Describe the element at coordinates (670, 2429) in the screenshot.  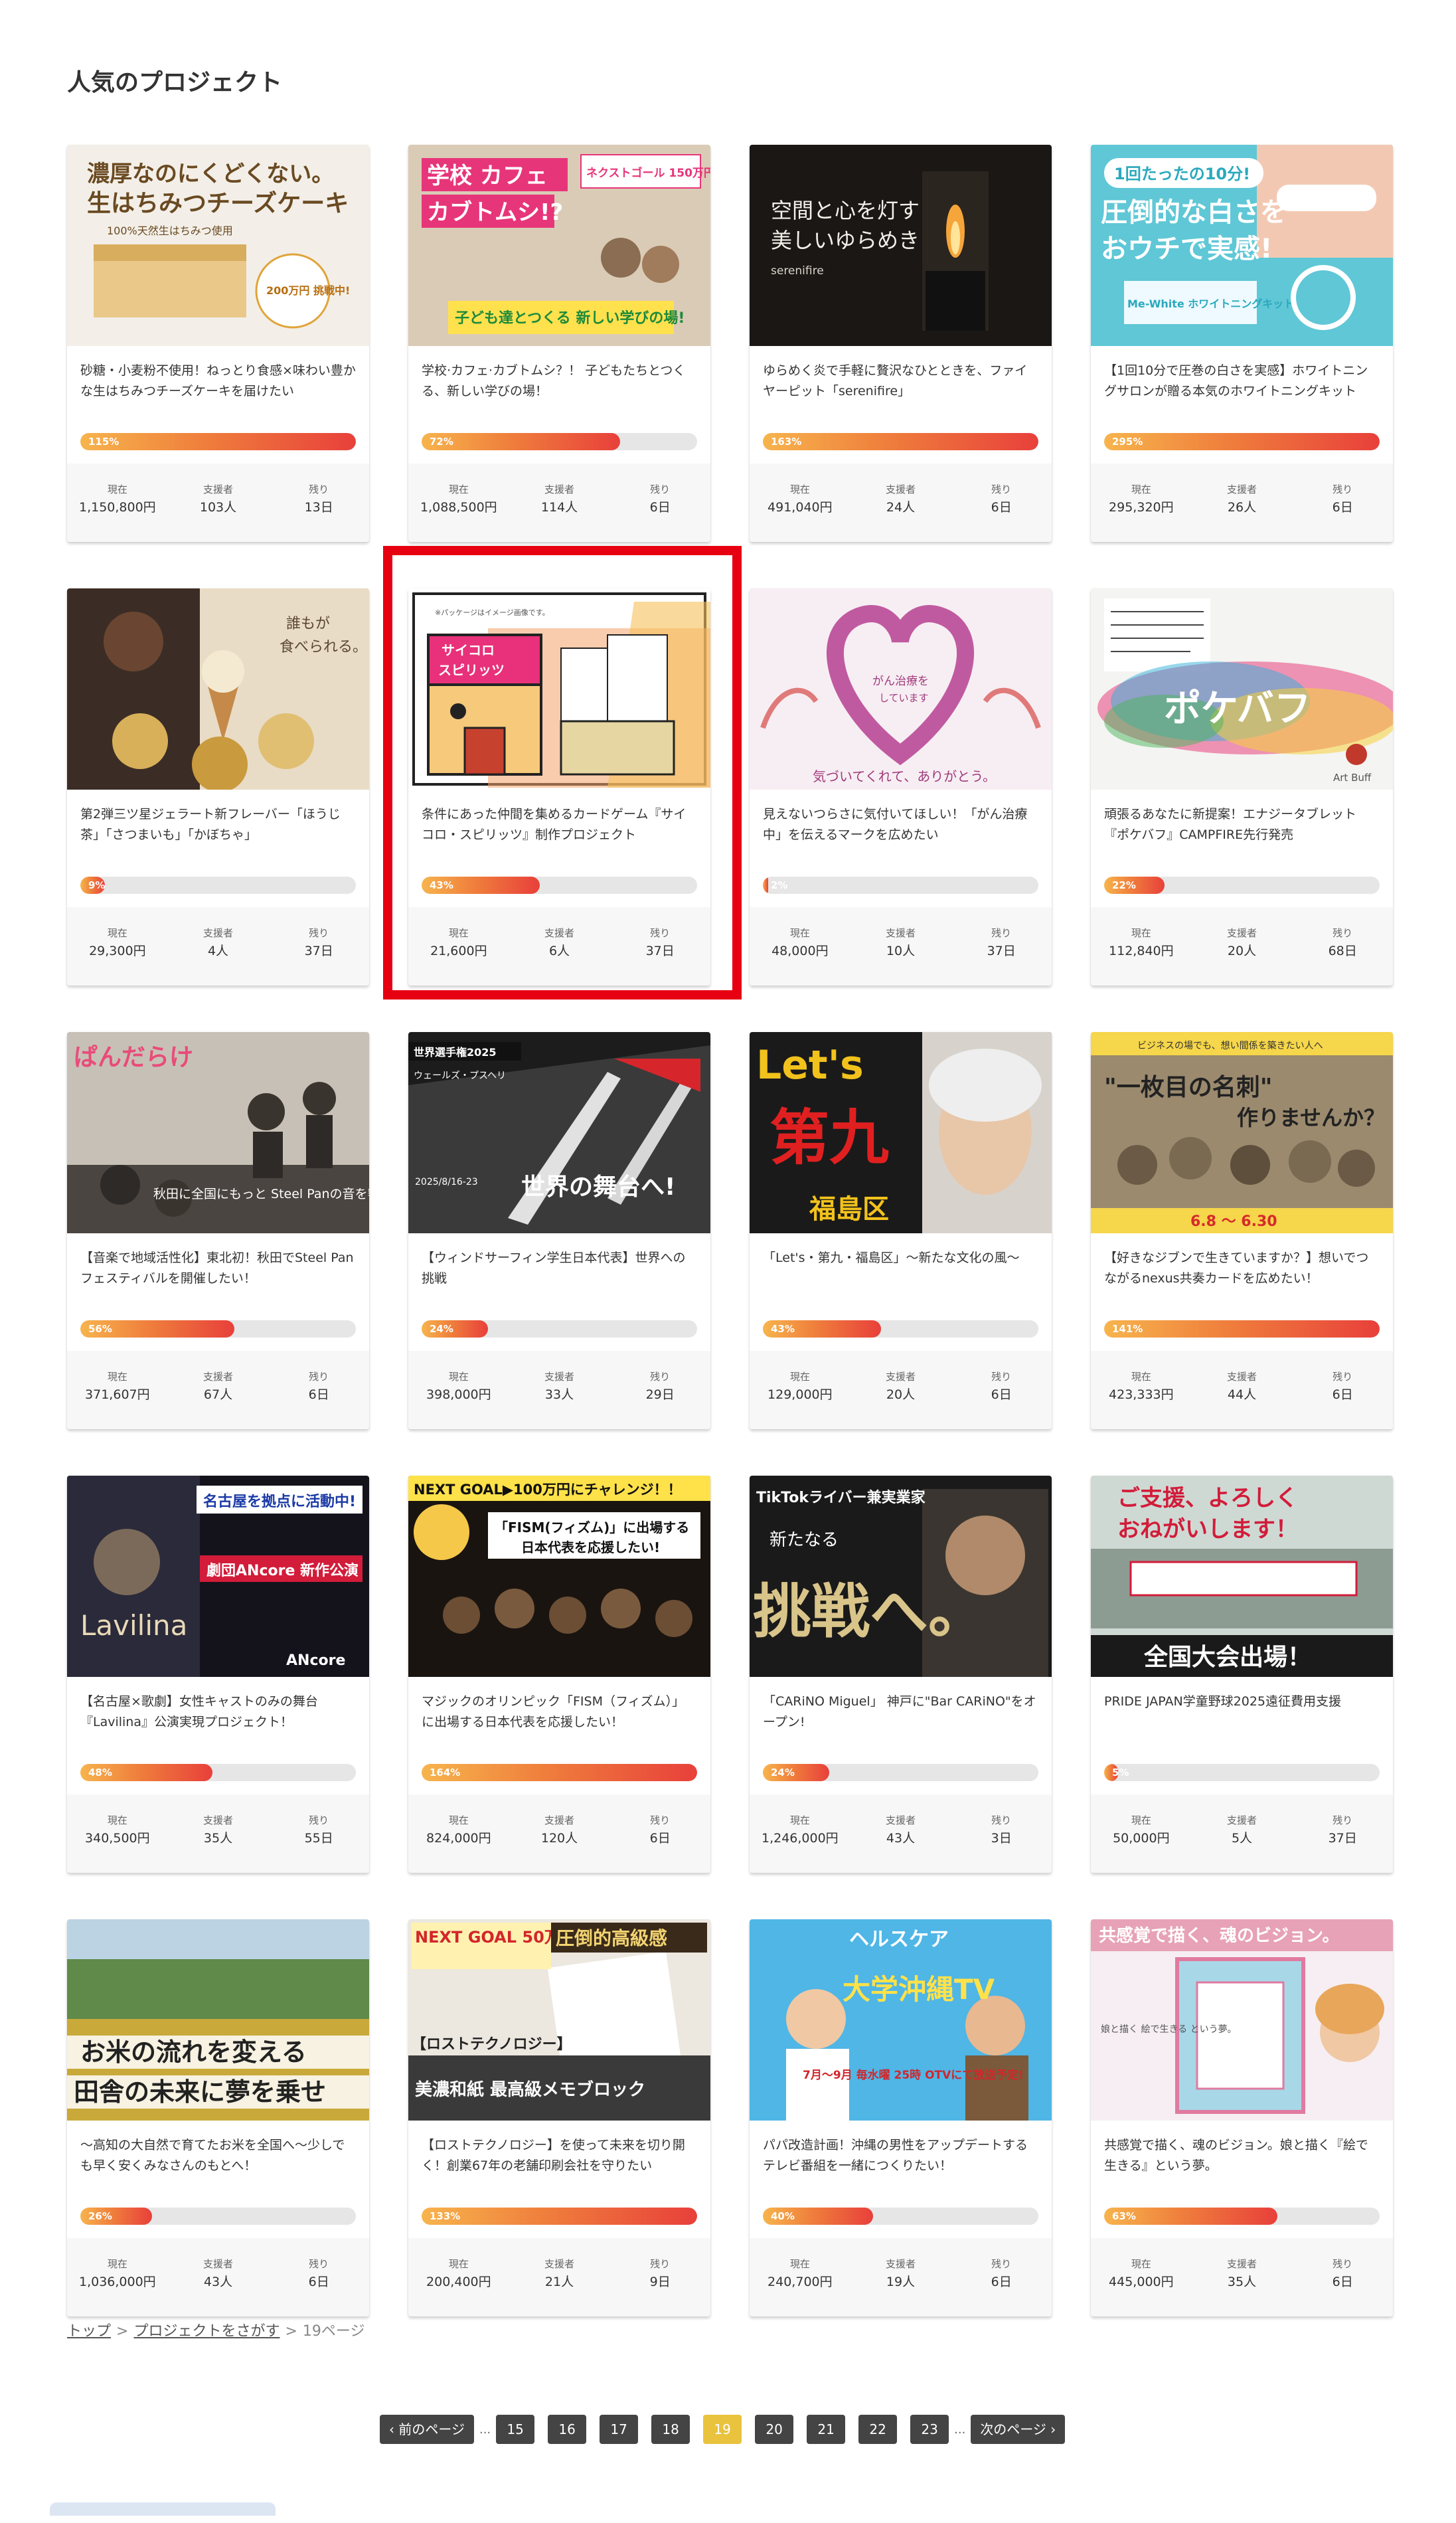
I see `page-button-18: 18` at that location.